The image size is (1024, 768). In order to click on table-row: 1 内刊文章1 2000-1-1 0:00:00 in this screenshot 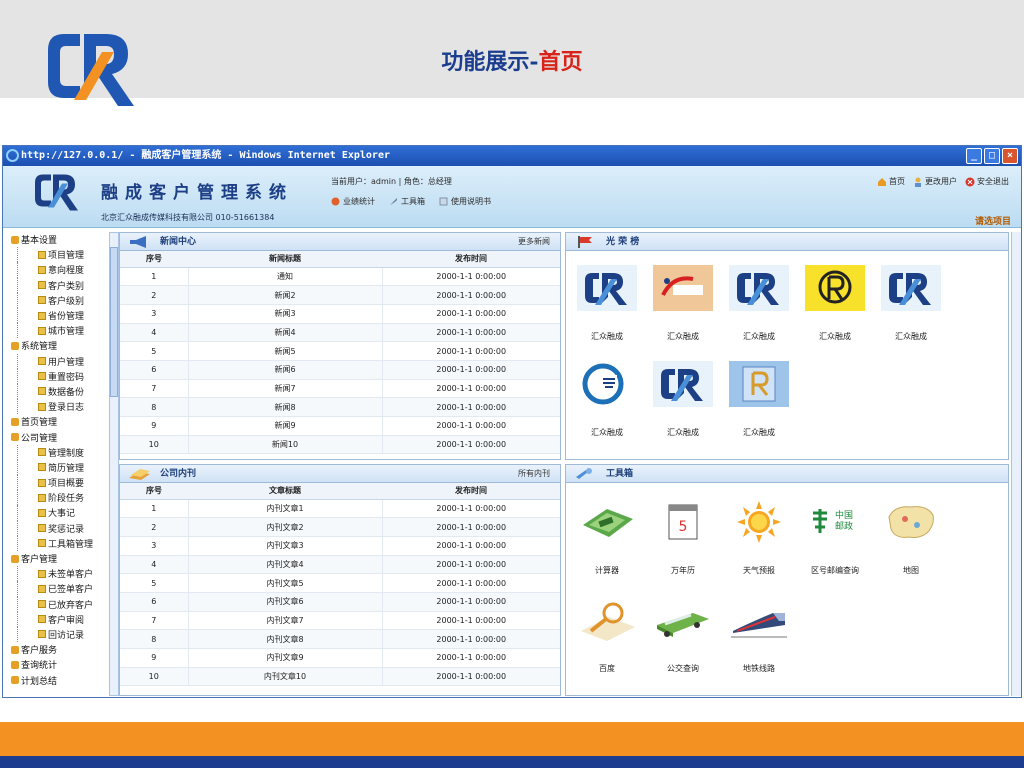, I will do `click(340, 509)`.